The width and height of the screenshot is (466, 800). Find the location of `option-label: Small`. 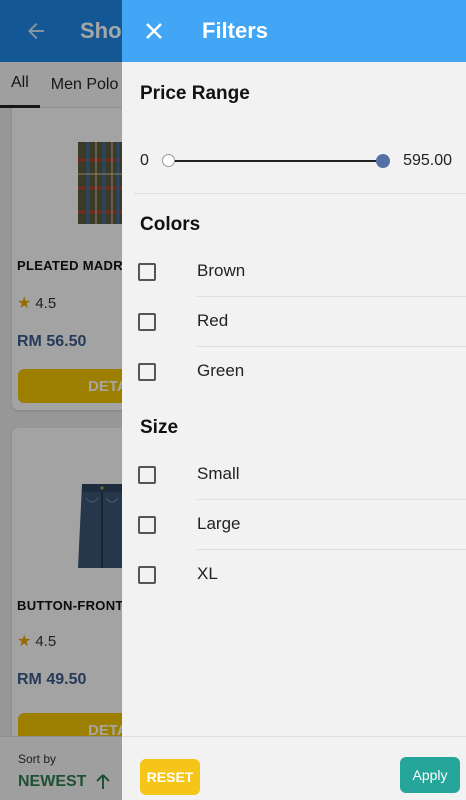

option-label: Small is located at coordinates (218, 473).